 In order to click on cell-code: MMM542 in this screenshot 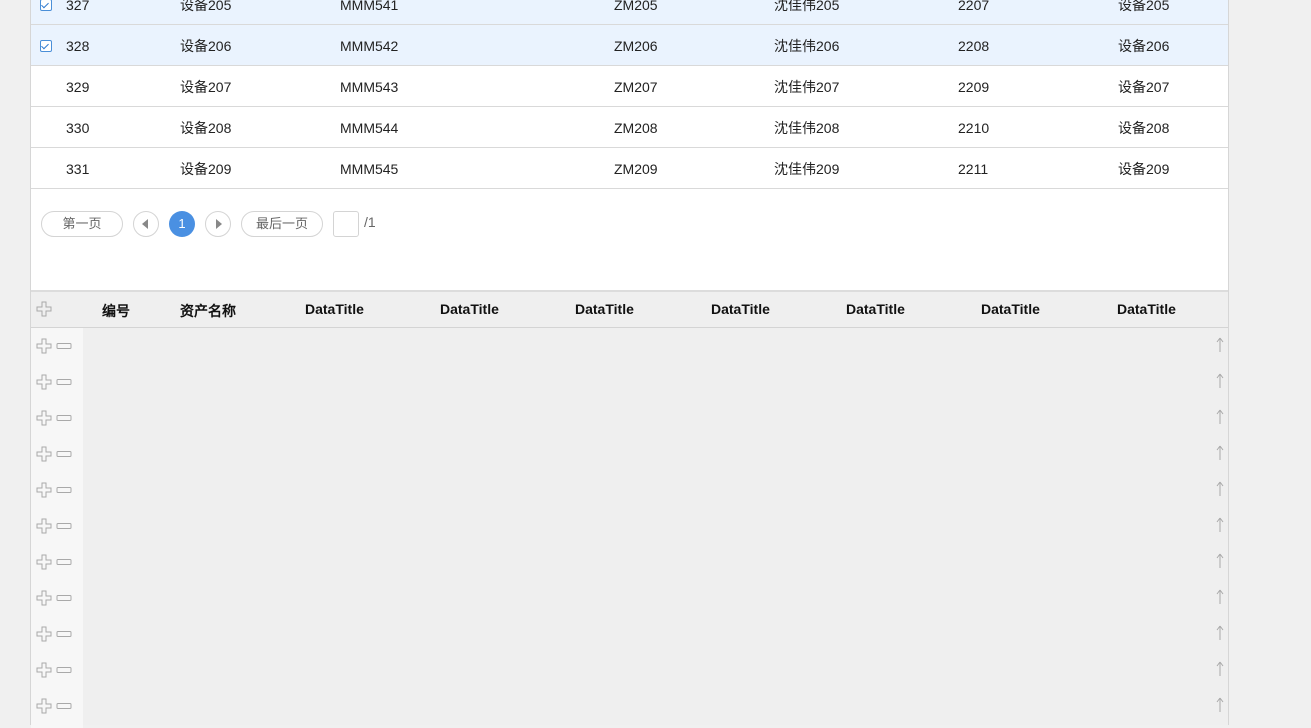, I will do `click(369, 46)`.